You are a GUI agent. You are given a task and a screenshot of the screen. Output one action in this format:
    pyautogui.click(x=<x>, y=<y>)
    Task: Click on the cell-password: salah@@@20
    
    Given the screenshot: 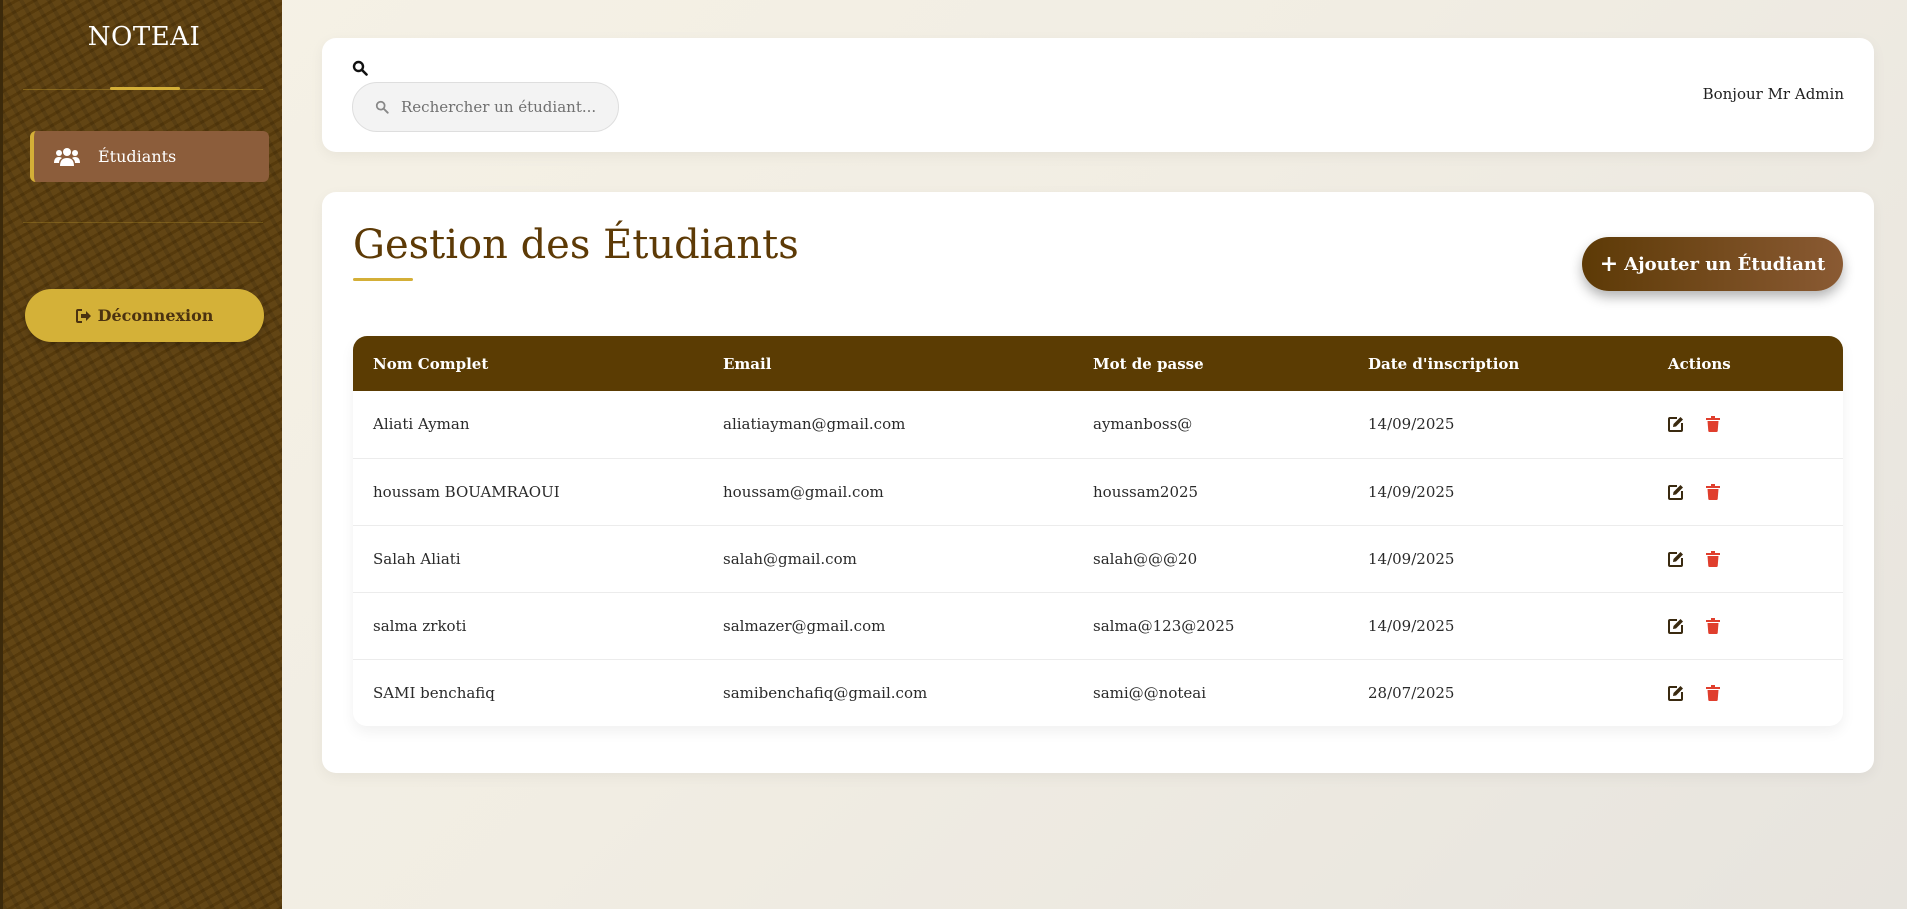 What is the action you would take?
    pyautogui.click(x=1145, y=558)
    